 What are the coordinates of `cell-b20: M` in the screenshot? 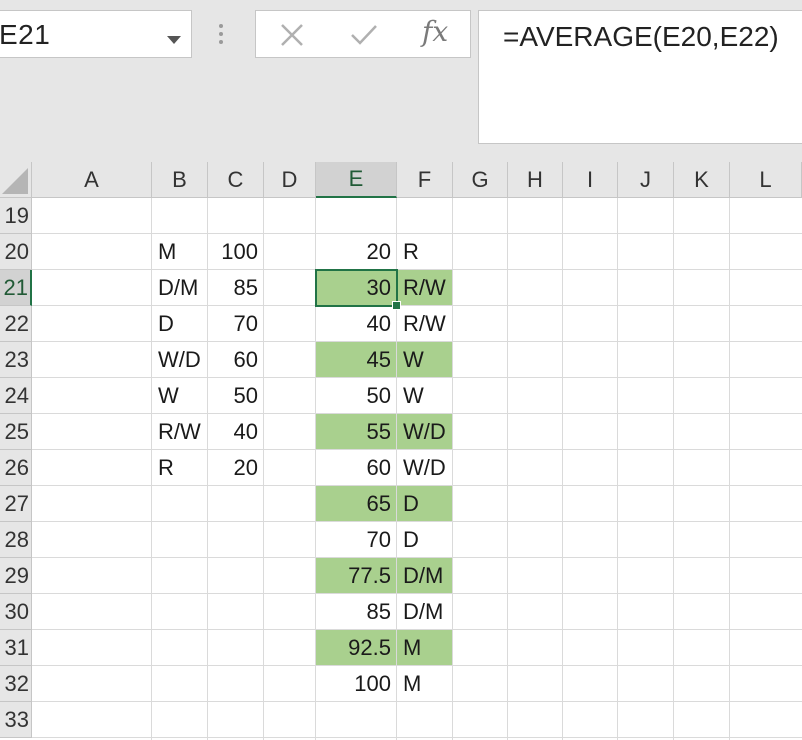 It's located at (180, 252).